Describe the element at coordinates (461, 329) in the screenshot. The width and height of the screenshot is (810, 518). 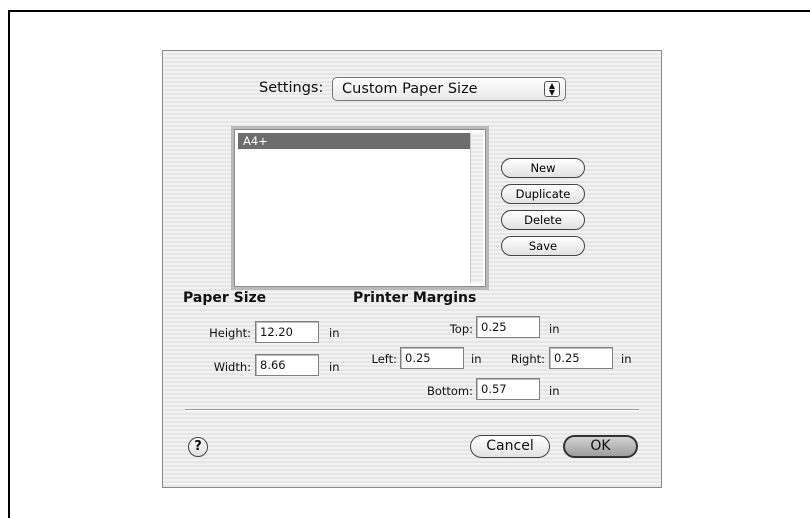
I see `top-margin-label: Top:` at that location.